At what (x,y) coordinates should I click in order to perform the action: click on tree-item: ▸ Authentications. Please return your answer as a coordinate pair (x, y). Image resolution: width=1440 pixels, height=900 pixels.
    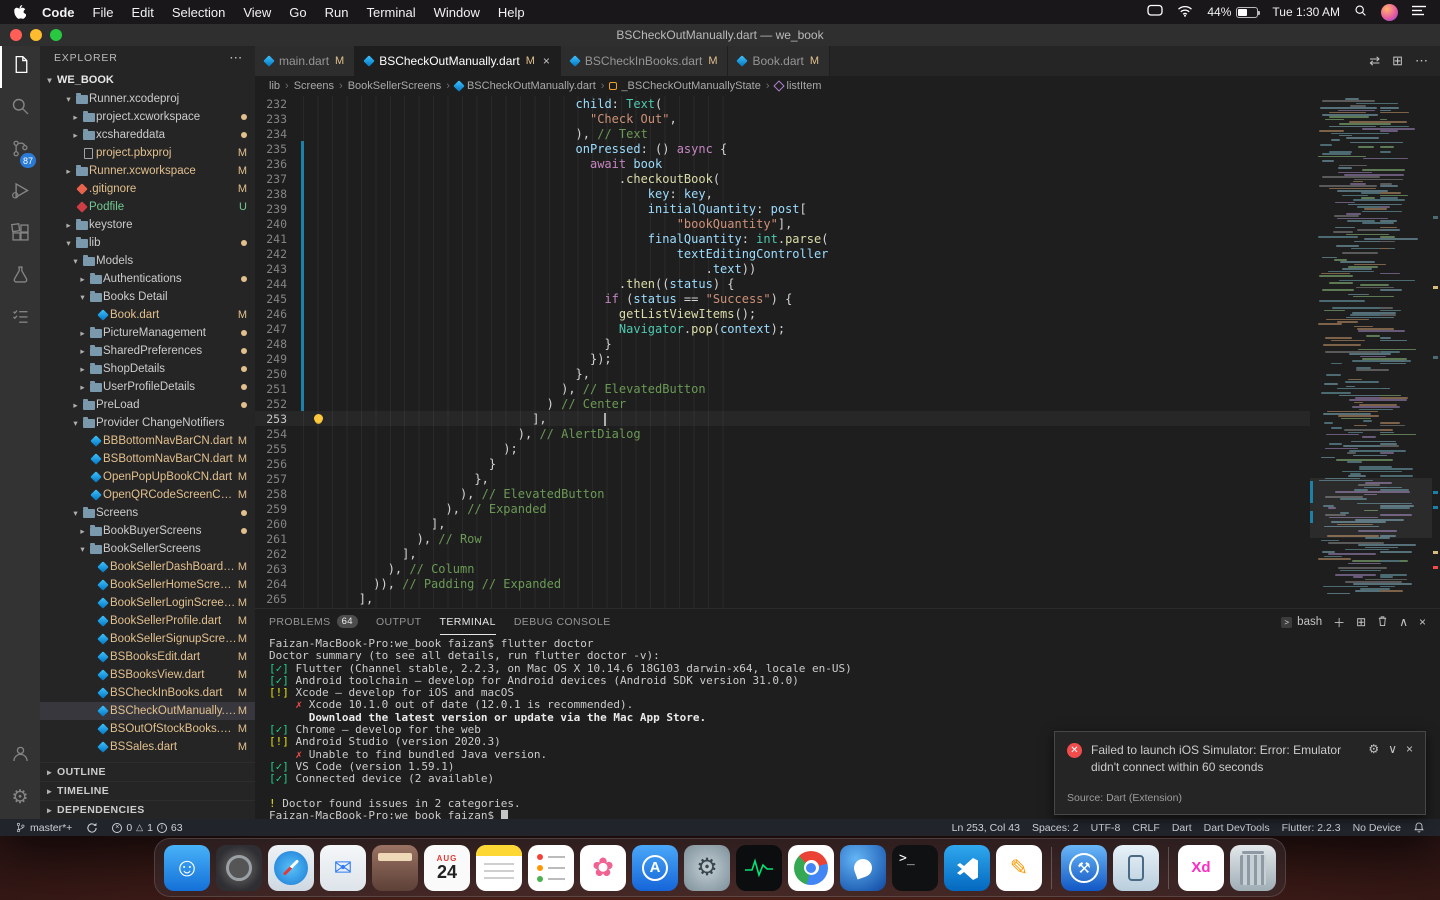
    Looking at the image, I should click on (147, 279).